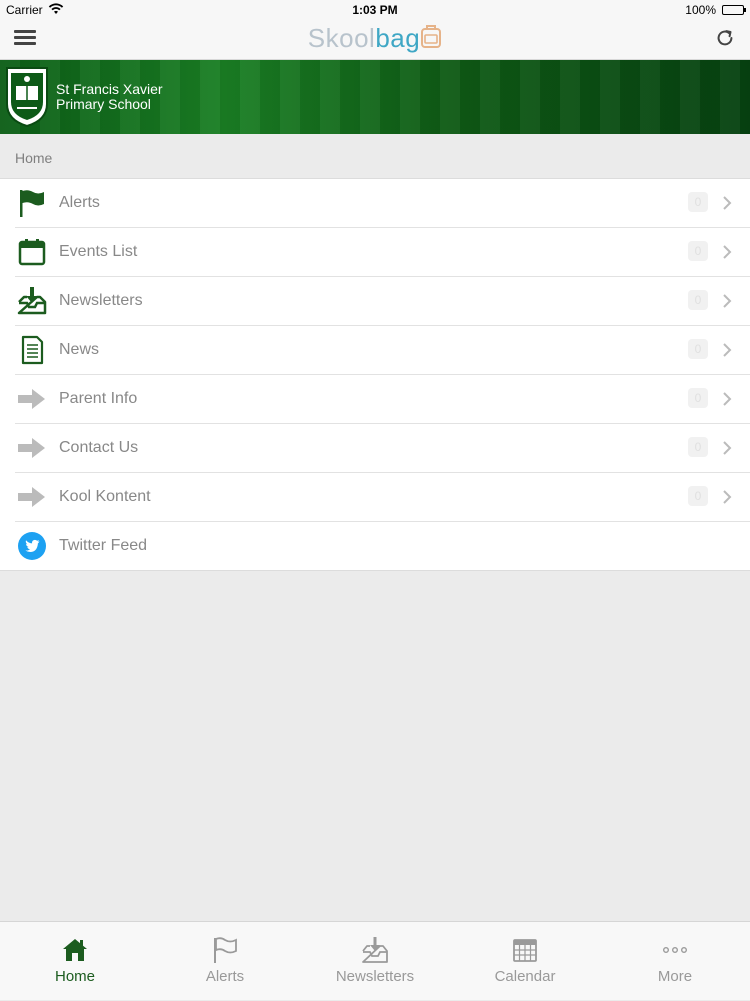 Image resolution: width=750 pixels, height=1001 pixels. Describe the element at coordinates (75, 950) in the screenshot. I see `home-icon` at that location.